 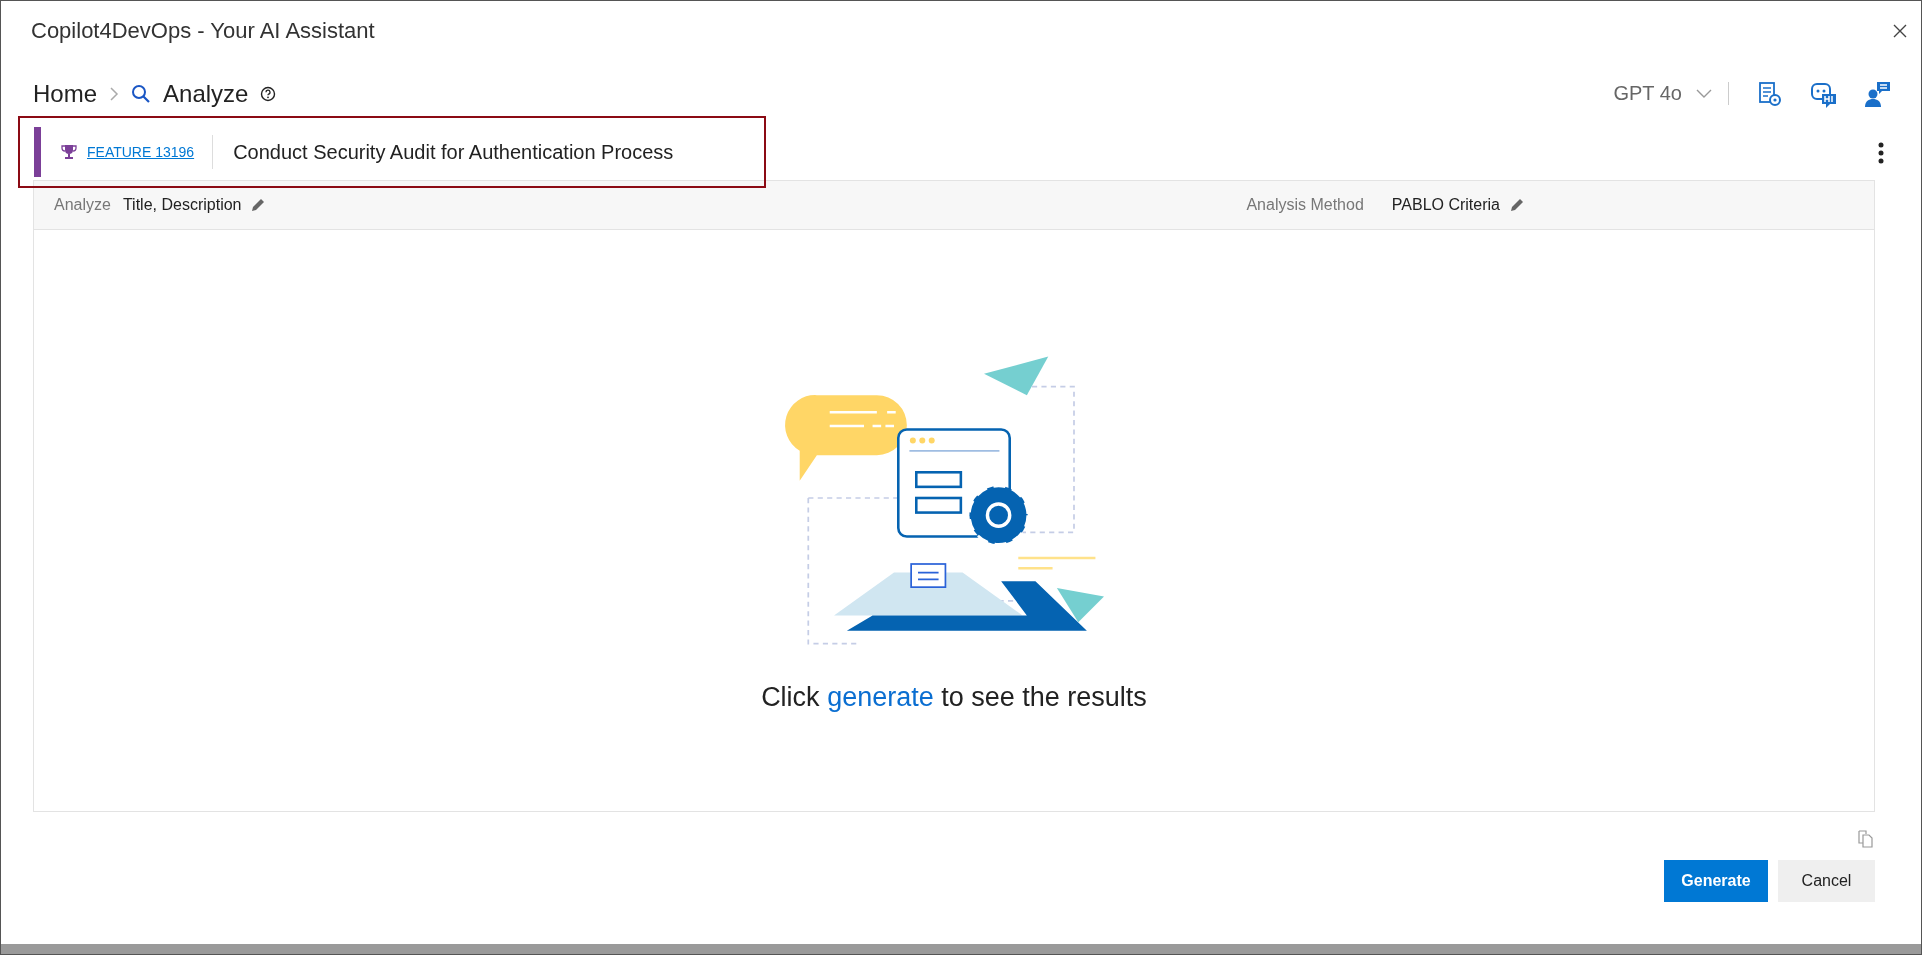 I want to click on breadcrumb-current: Analyze, so click(x=206, y=93).